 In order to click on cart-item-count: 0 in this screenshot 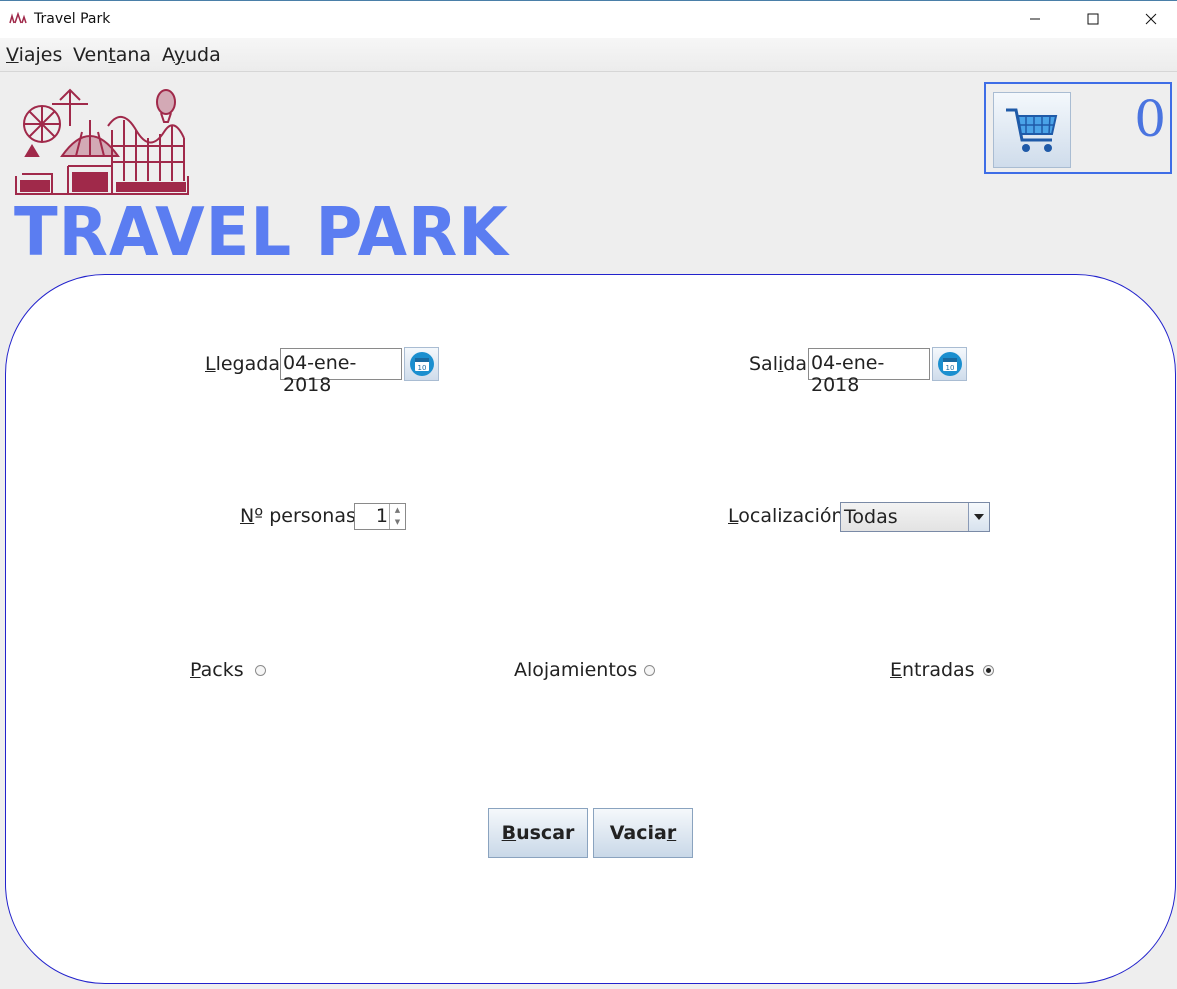, I will do `click(1150, 119)`.